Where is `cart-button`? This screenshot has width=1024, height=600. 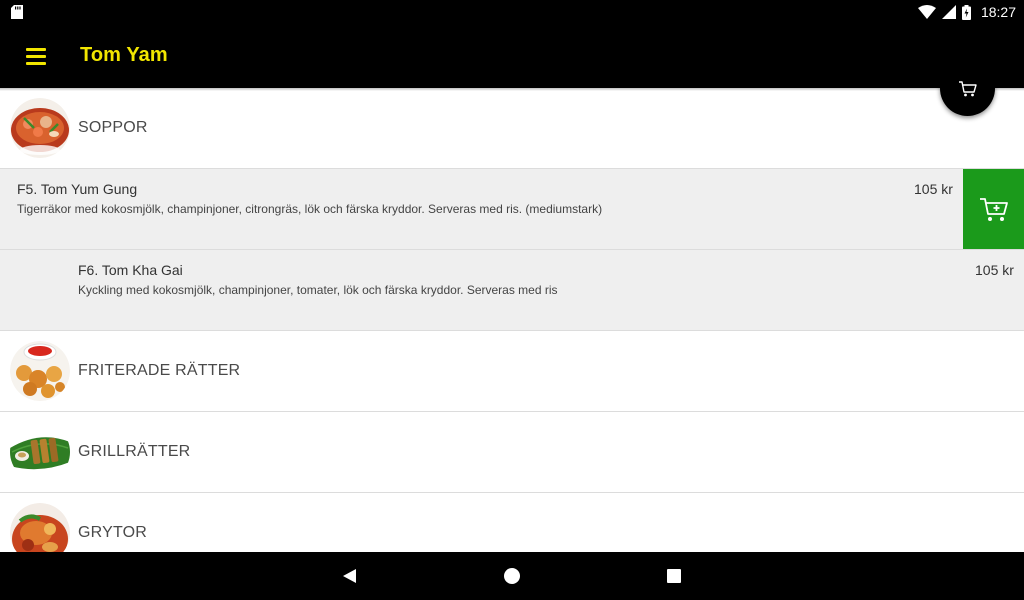
cart-button is located at coordinates (967, 88).